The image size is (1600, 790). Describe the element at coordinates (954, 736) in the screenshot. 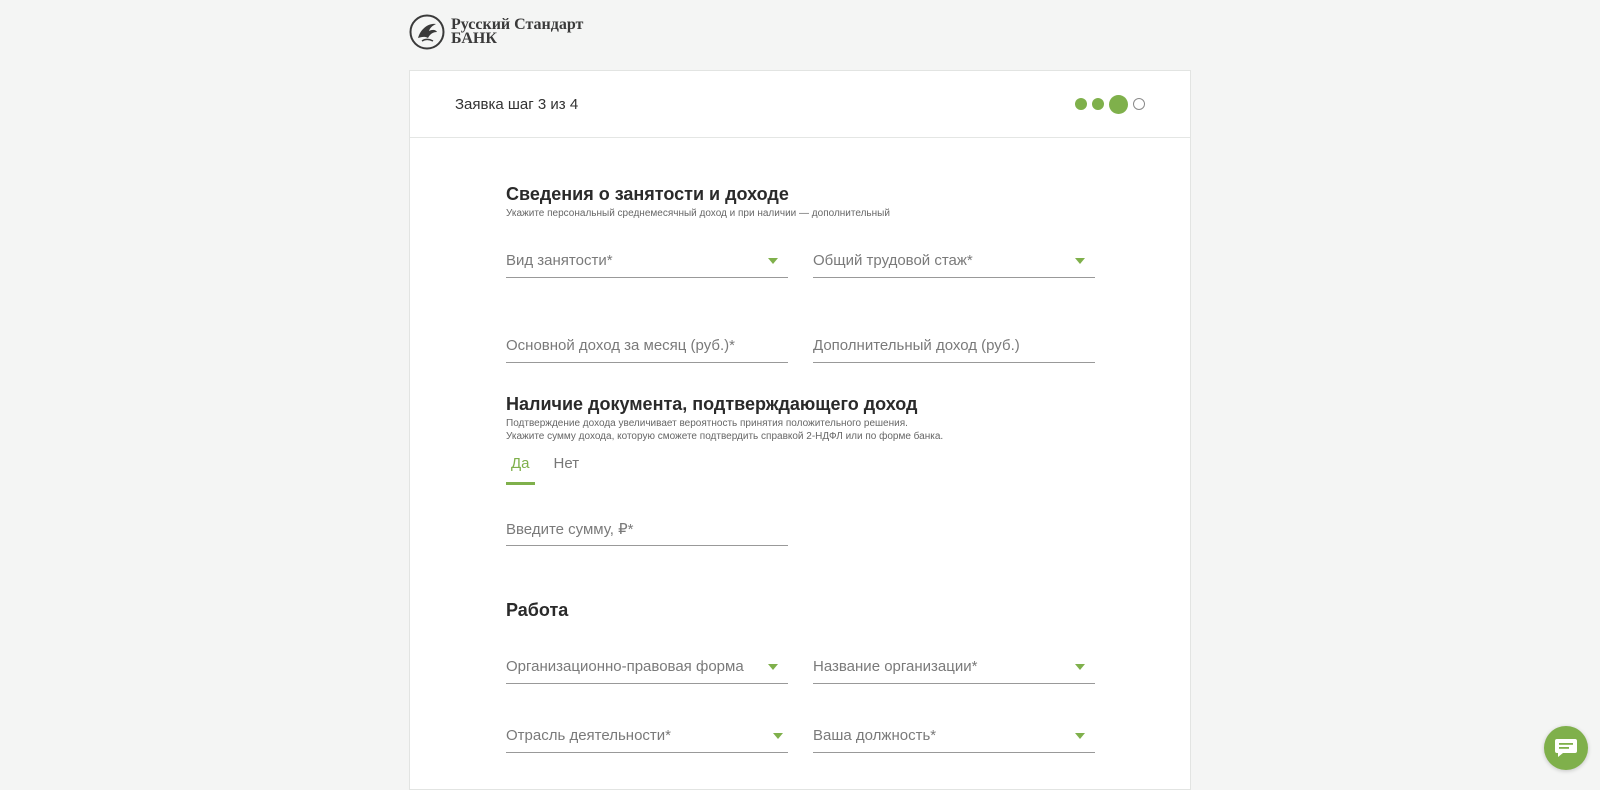

I see `position-select: Ваша должность*` at that location.